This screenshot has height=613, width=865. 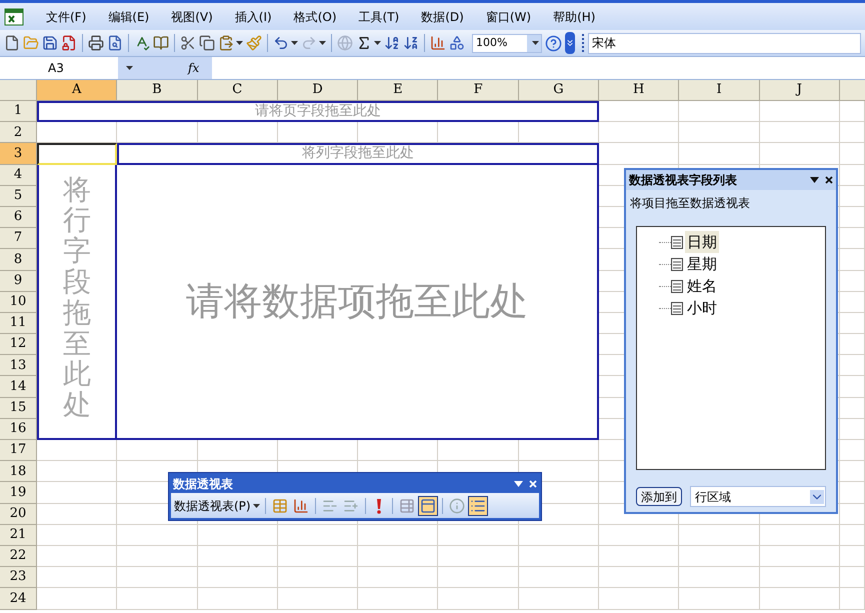 What do you see at coordinates (702, 286) in the screenshot?
I see `field-item: 姓名` at bounding box center [702, 286].